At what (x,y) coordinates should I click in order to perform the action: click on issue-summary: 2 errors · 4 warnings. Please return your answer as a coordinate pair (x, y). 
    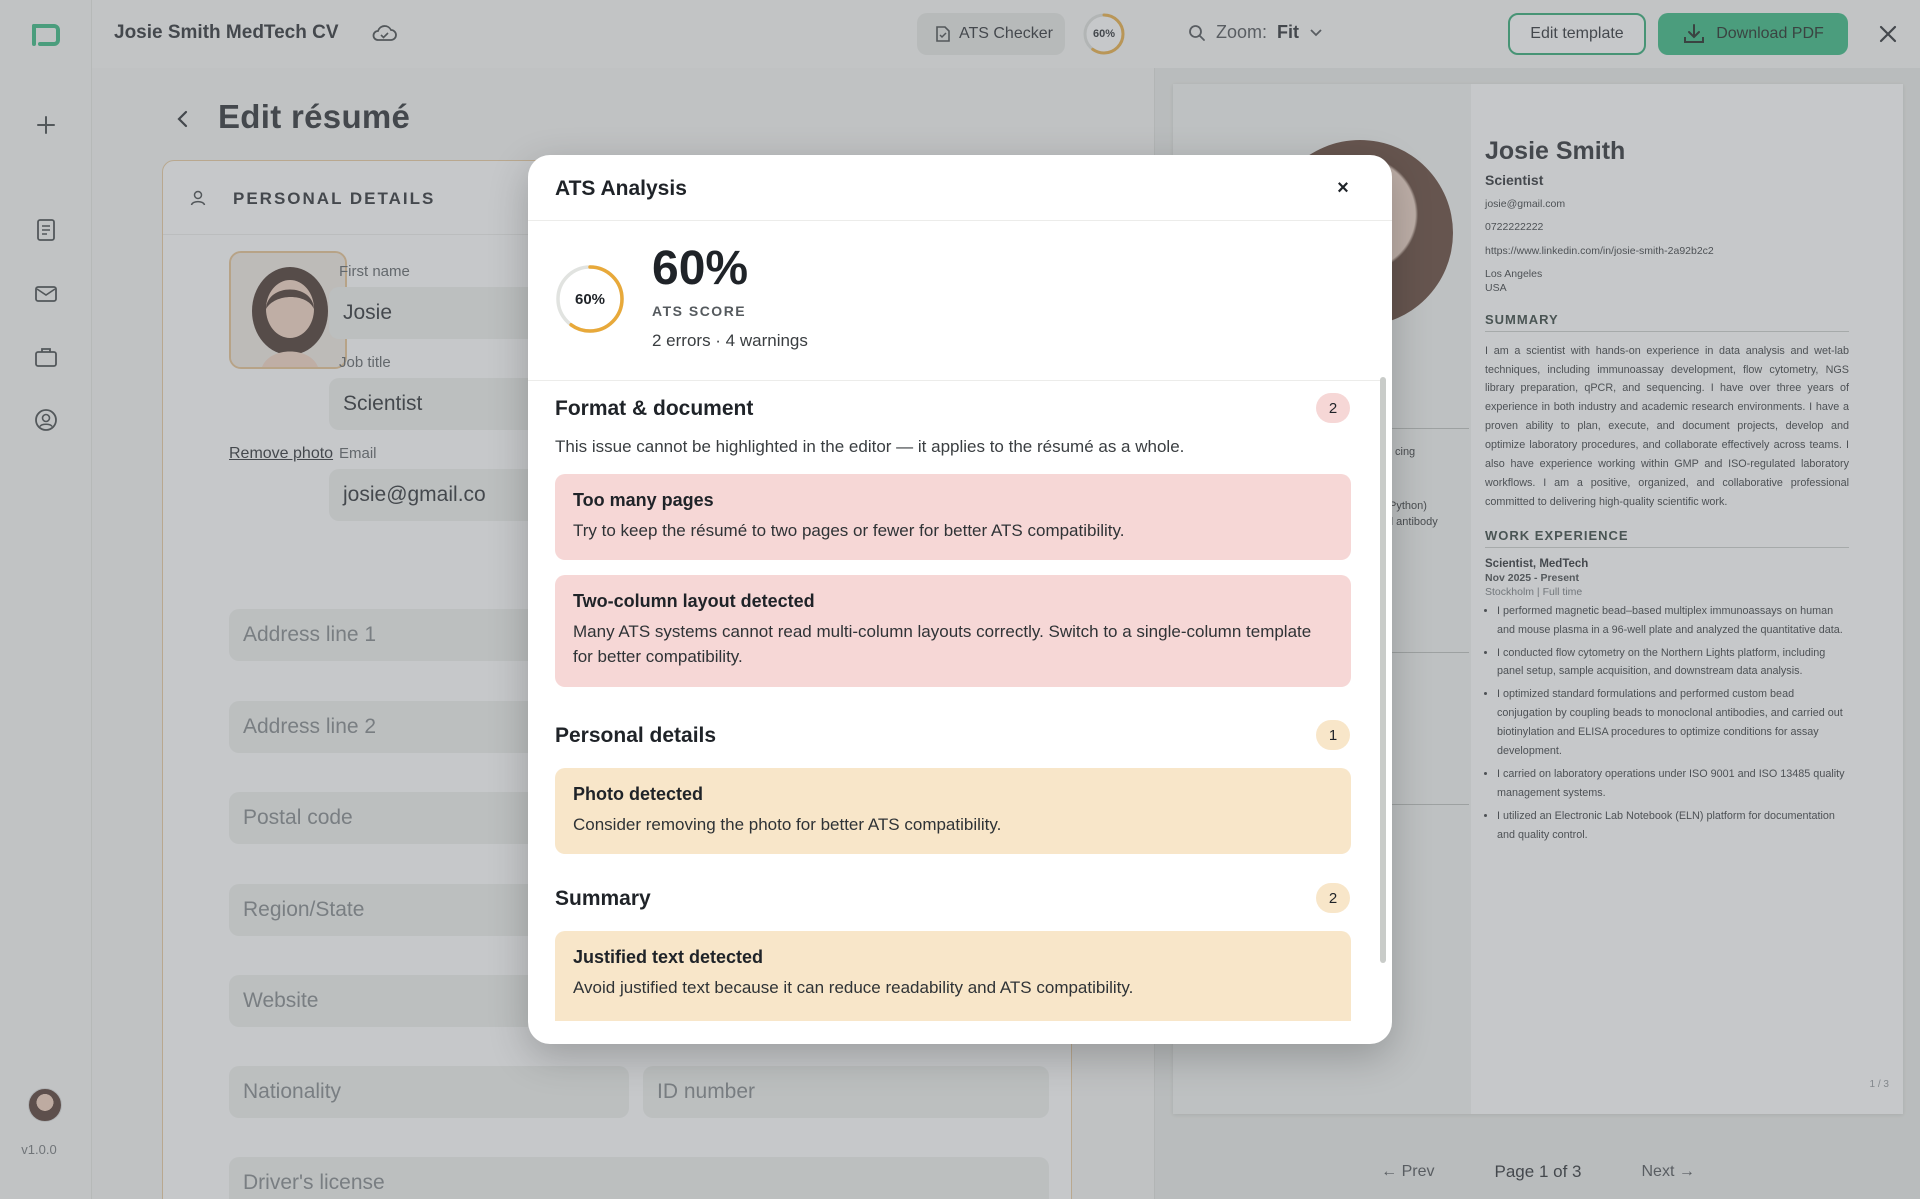
    Looking at the image, I should click on (730, 340).